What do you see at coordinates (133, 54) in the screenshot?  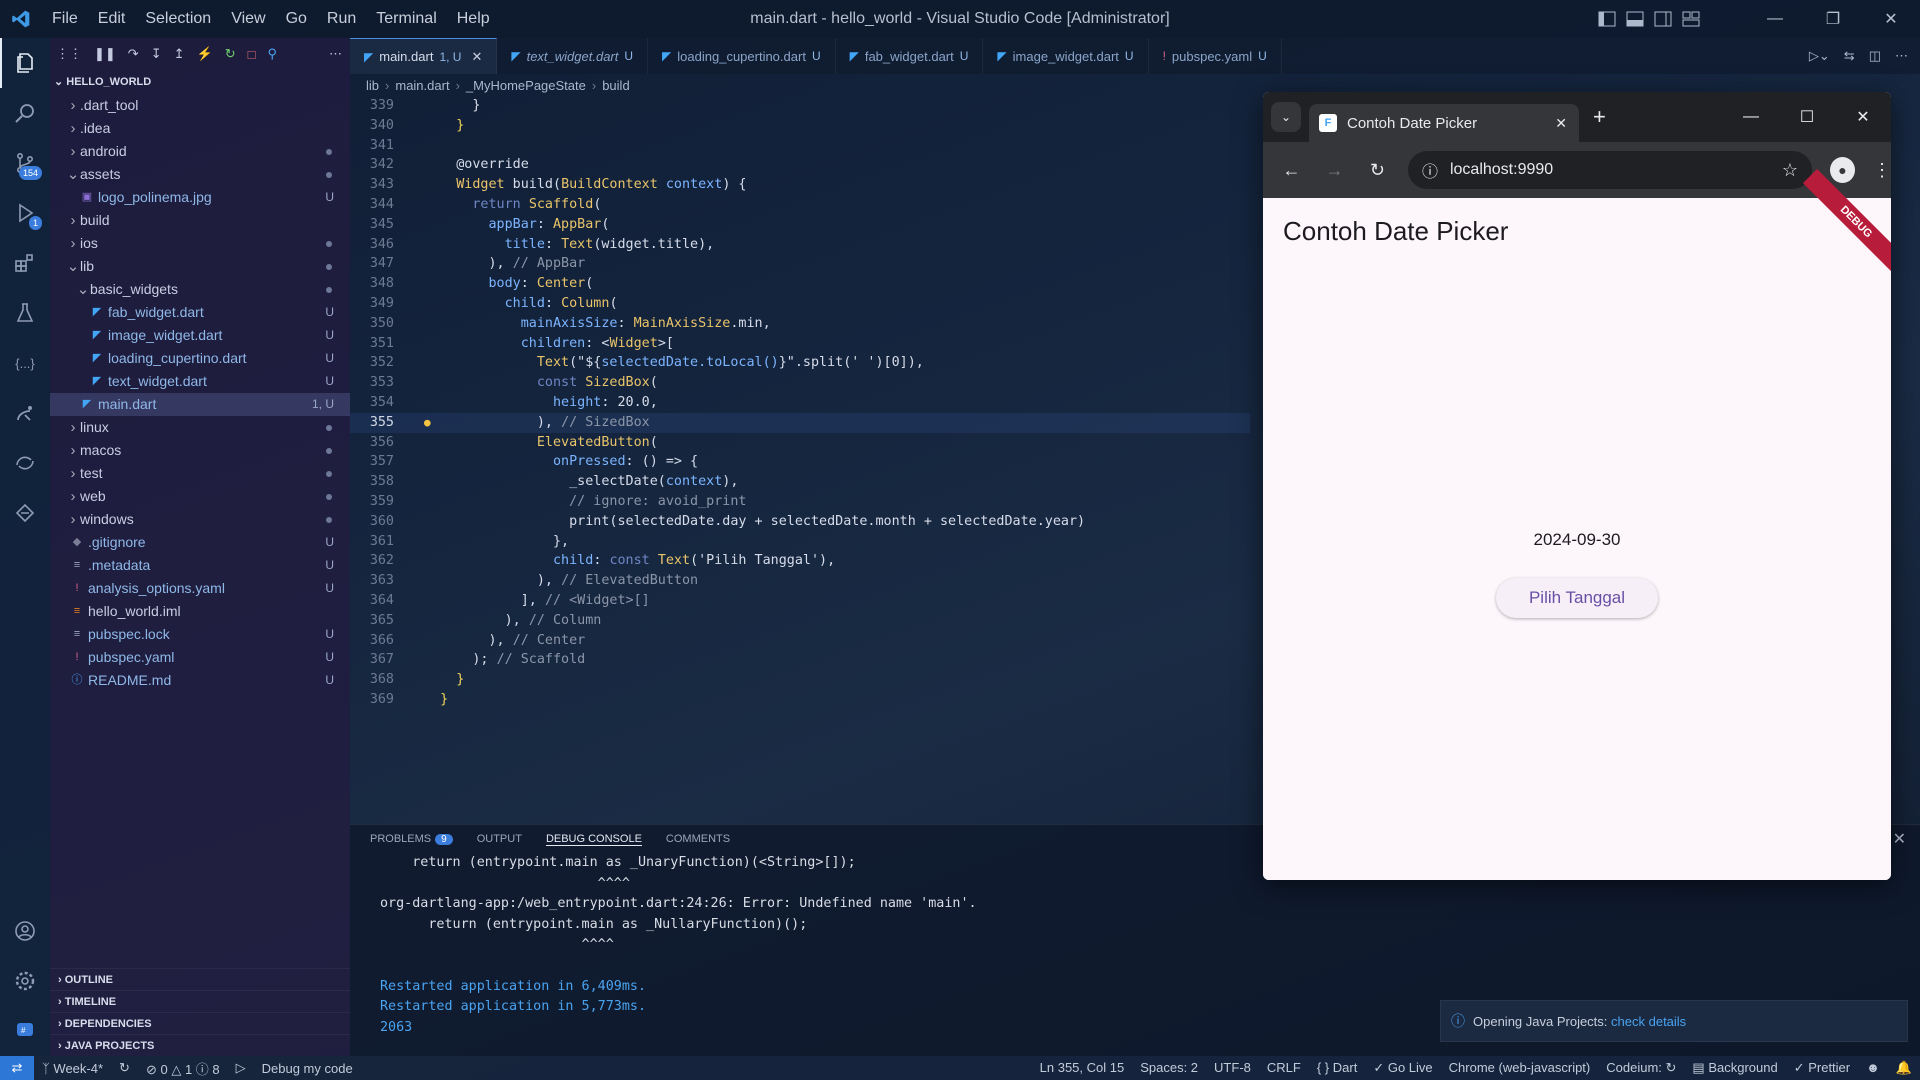 I see `step-over-icon: ↷` at bounding box center [133, 54].